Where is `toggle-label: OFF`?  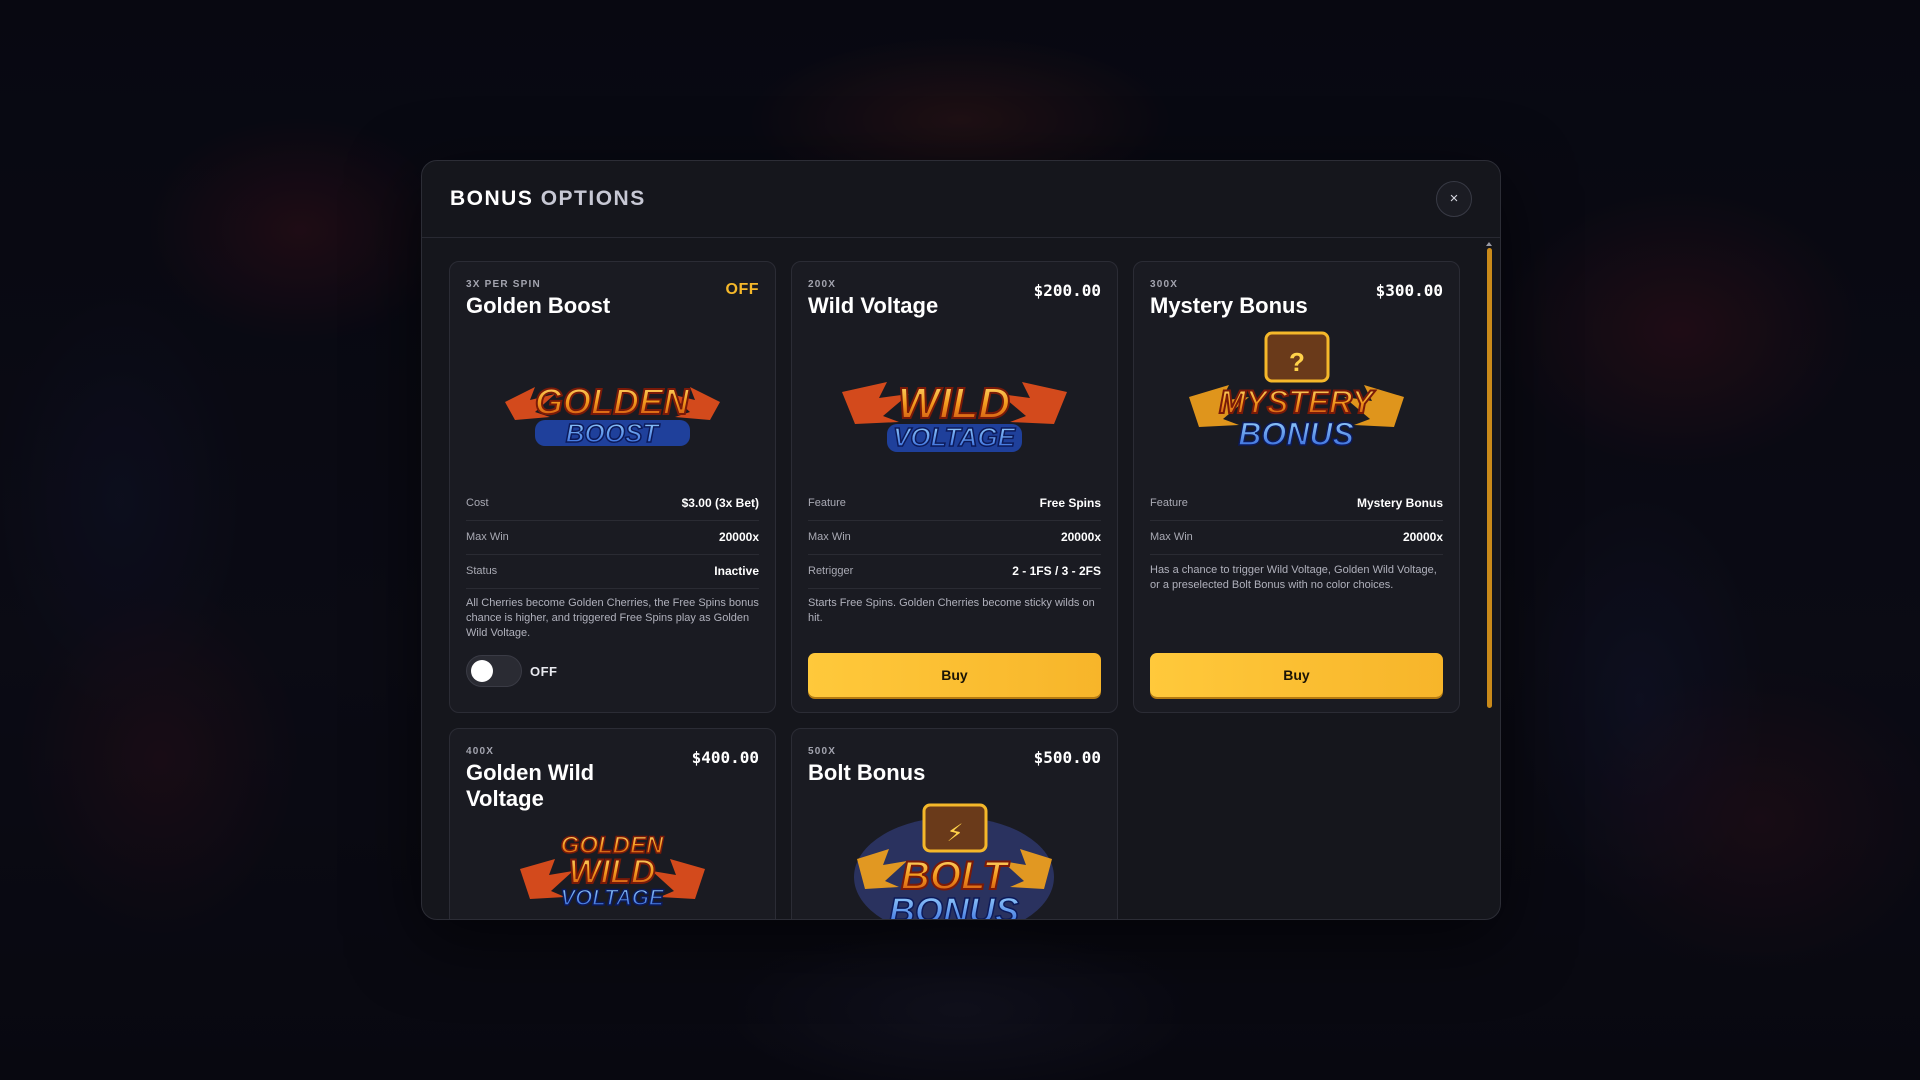 toggle-label: OFF is located at coordinates (544, 671).